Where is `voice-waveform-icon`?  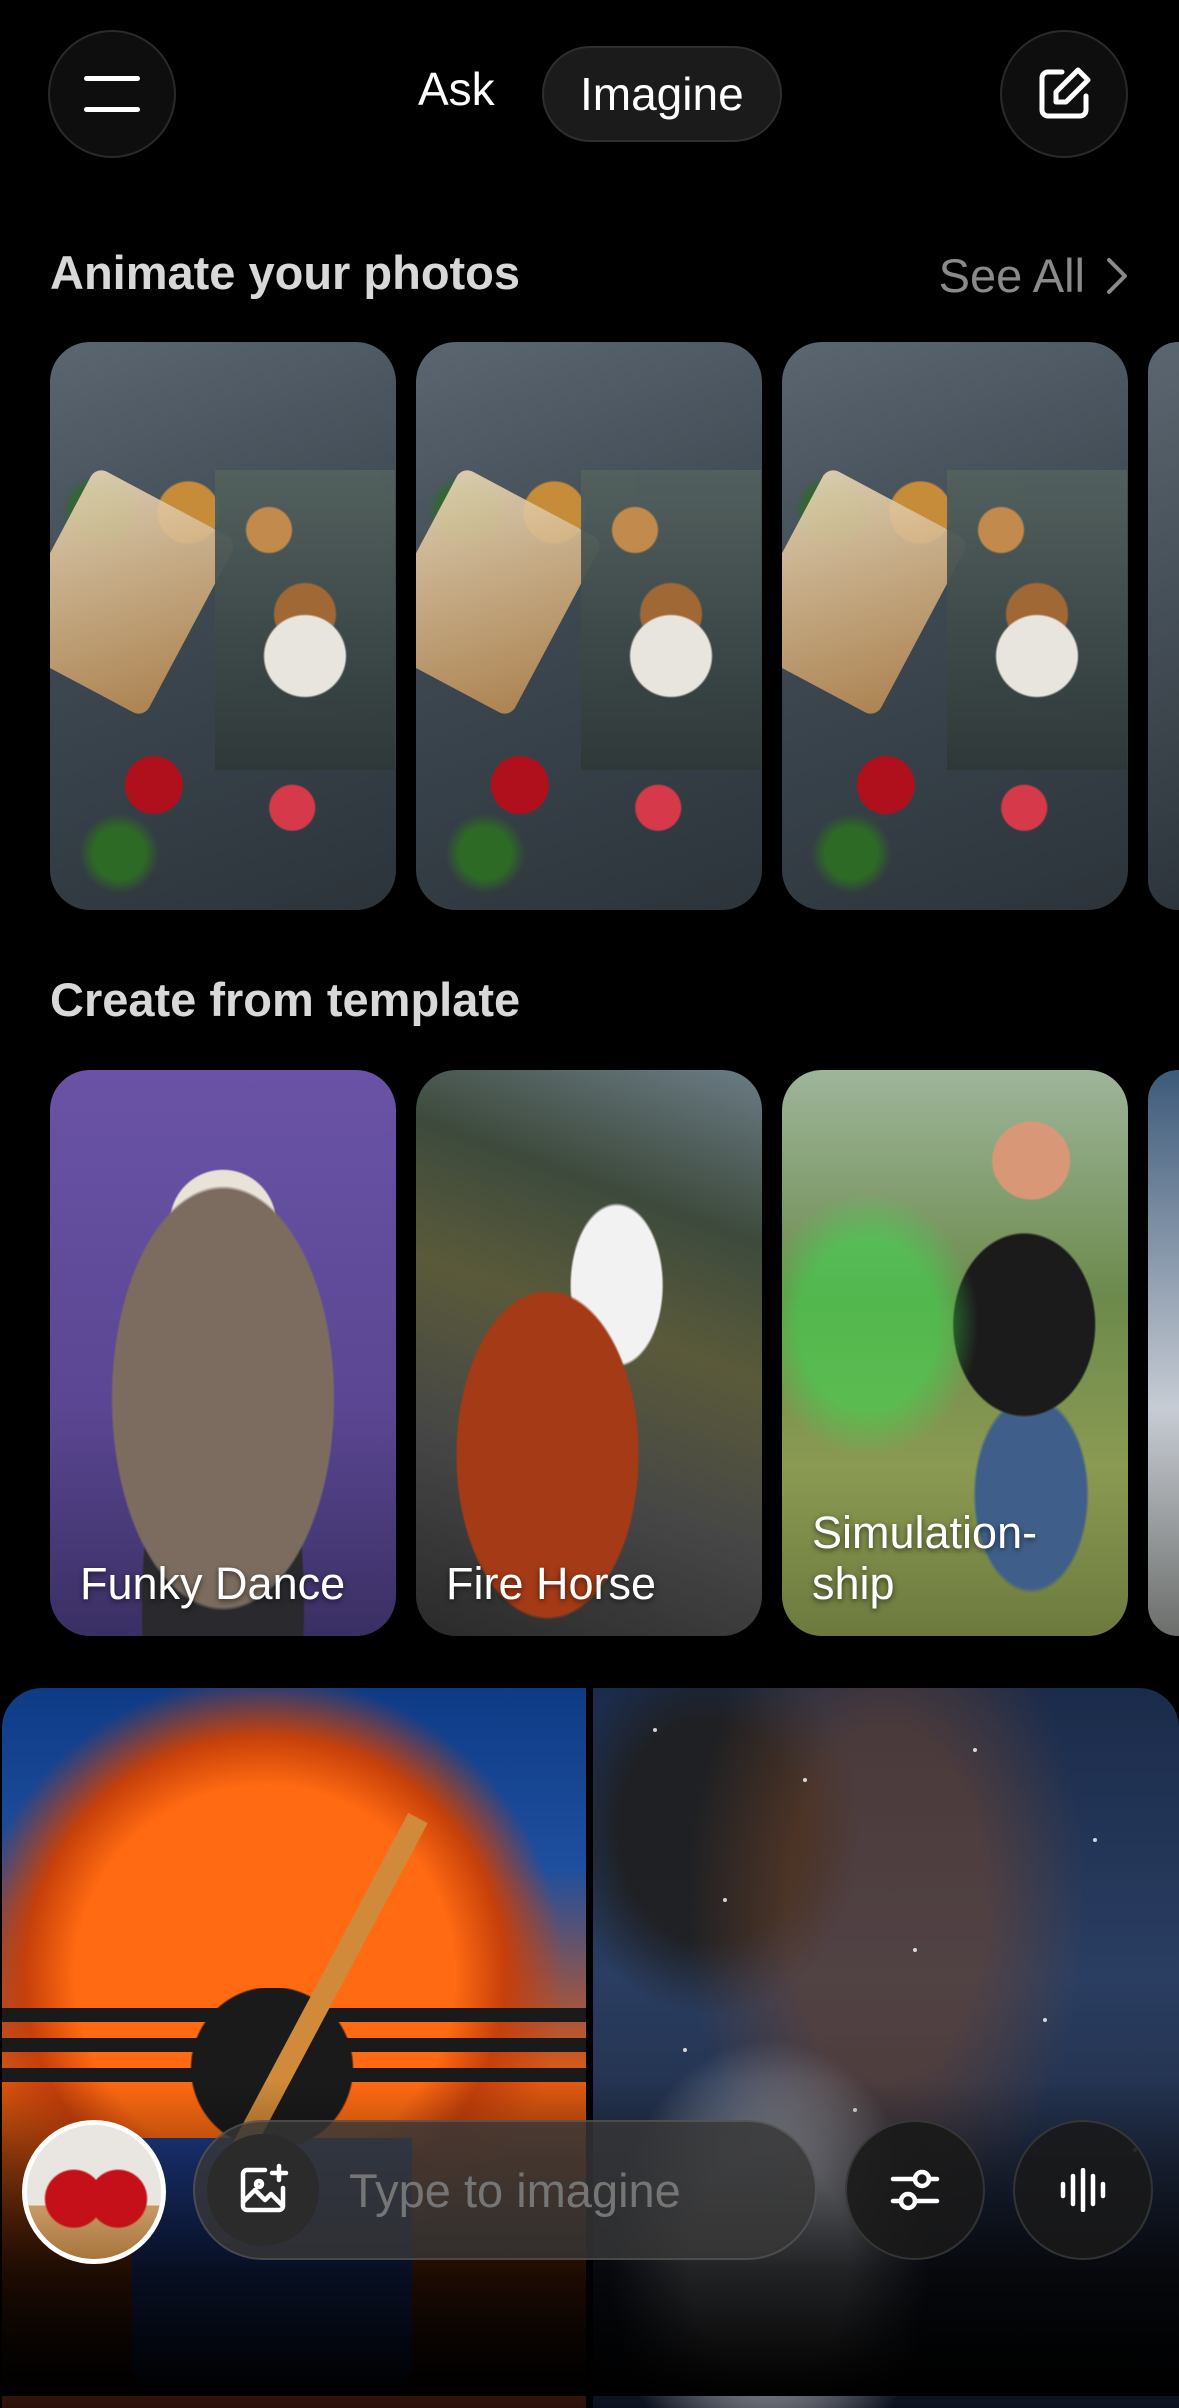 voice-waveform-icon is located at coordinates (1083, 2190).